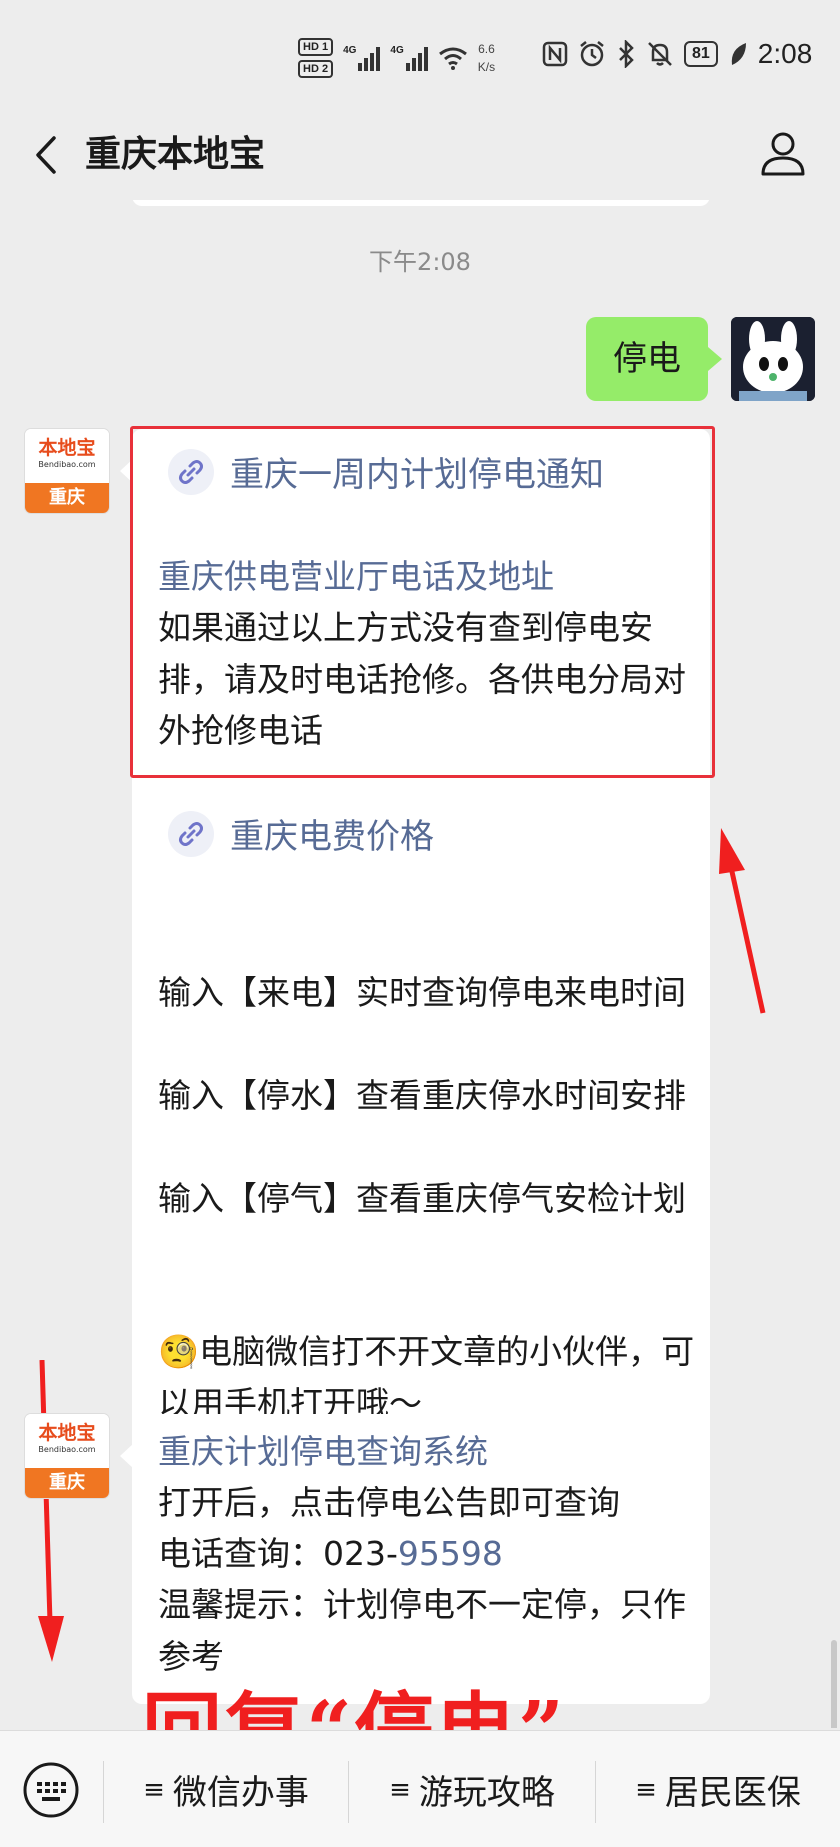 The width and height of the screenshot is (840, 1847). I want to click on phone-query: 电话查询：023-95598, so click(428, 1554).